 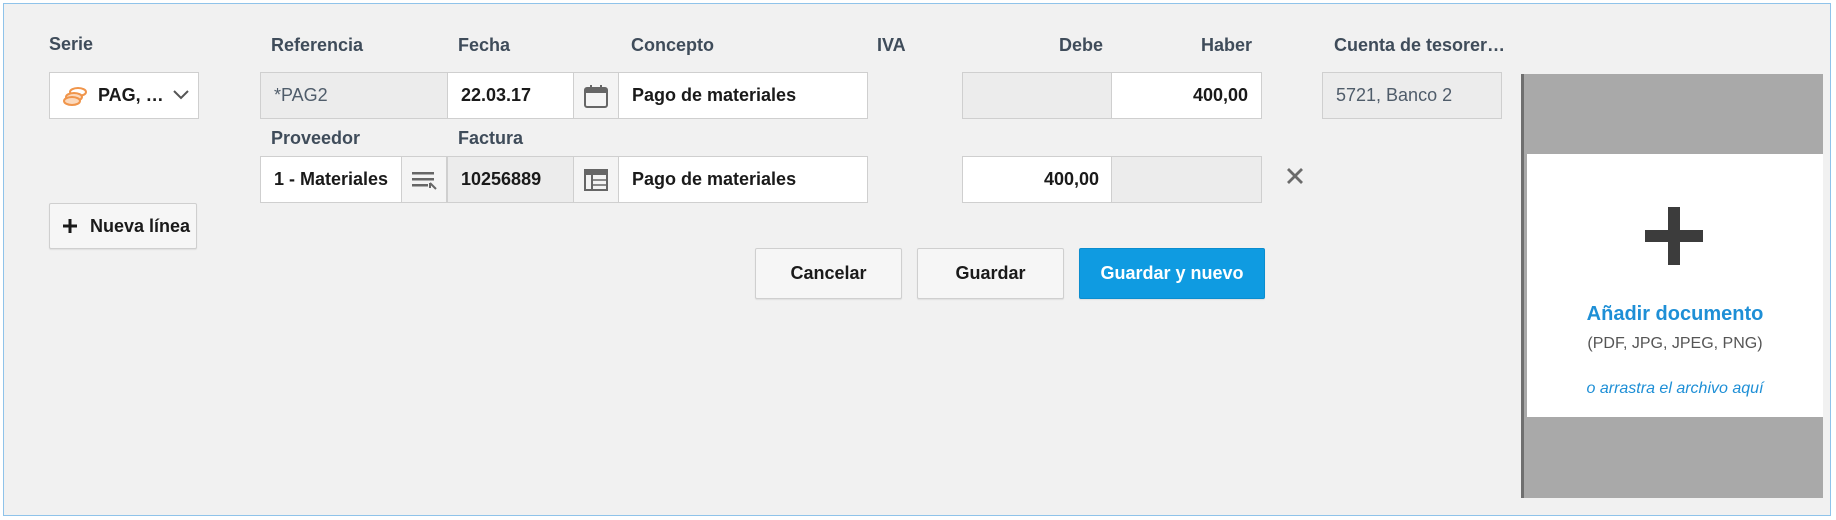 I want to click on serie-label: Serie, so click(x=71, y=44).